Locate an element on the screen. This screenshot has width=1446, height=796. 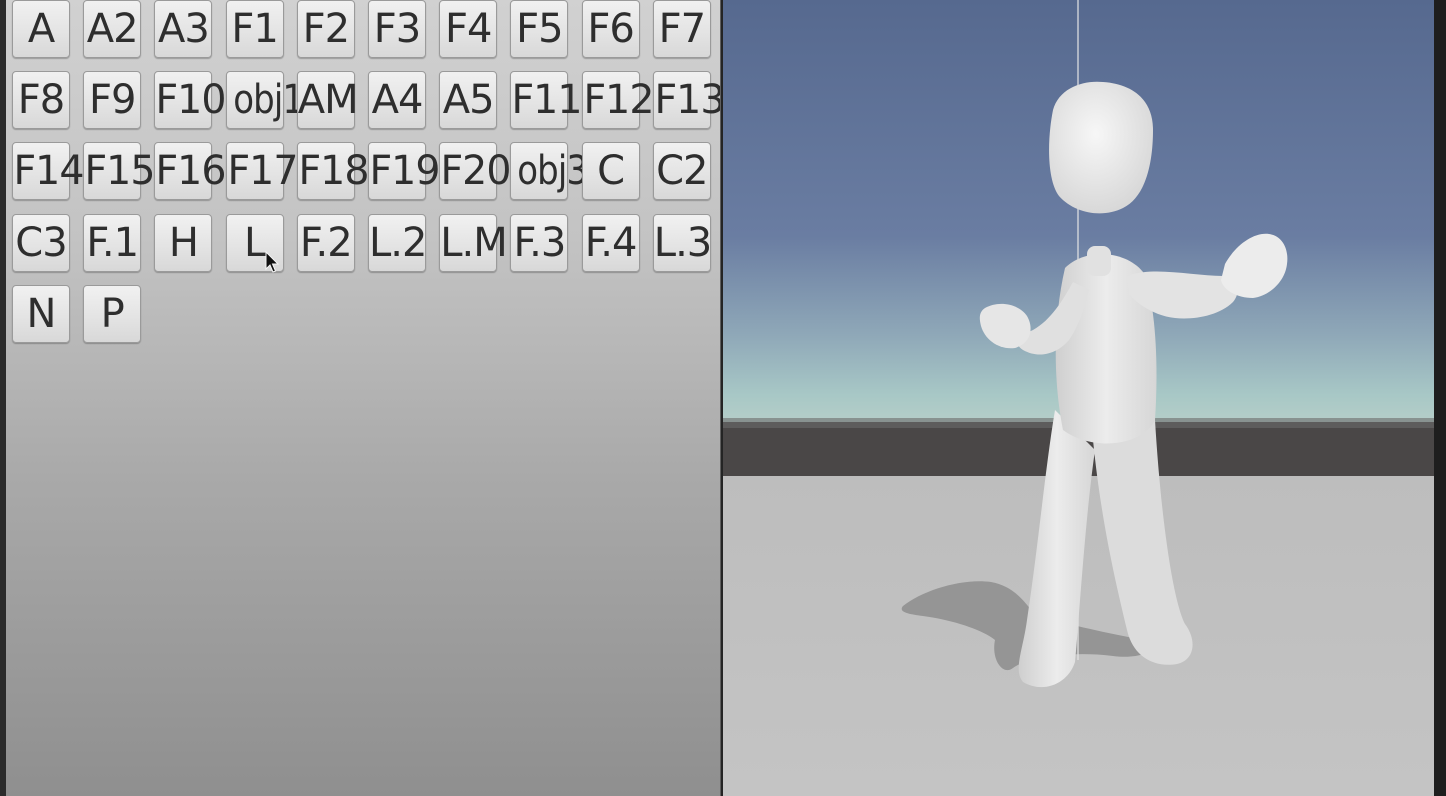
animation-button-label: F9 is located at coordinates (112, 100).